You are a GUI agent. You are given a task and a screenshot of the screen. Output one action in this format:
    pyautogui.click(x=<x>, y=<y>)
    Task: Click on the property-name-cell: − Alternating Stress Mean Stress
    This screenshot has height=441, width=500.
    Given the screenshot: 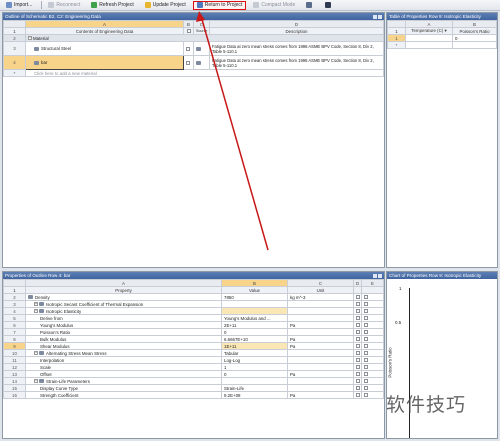 What is the action you would take?
    pyautogui.click(x=123, y=353)
    